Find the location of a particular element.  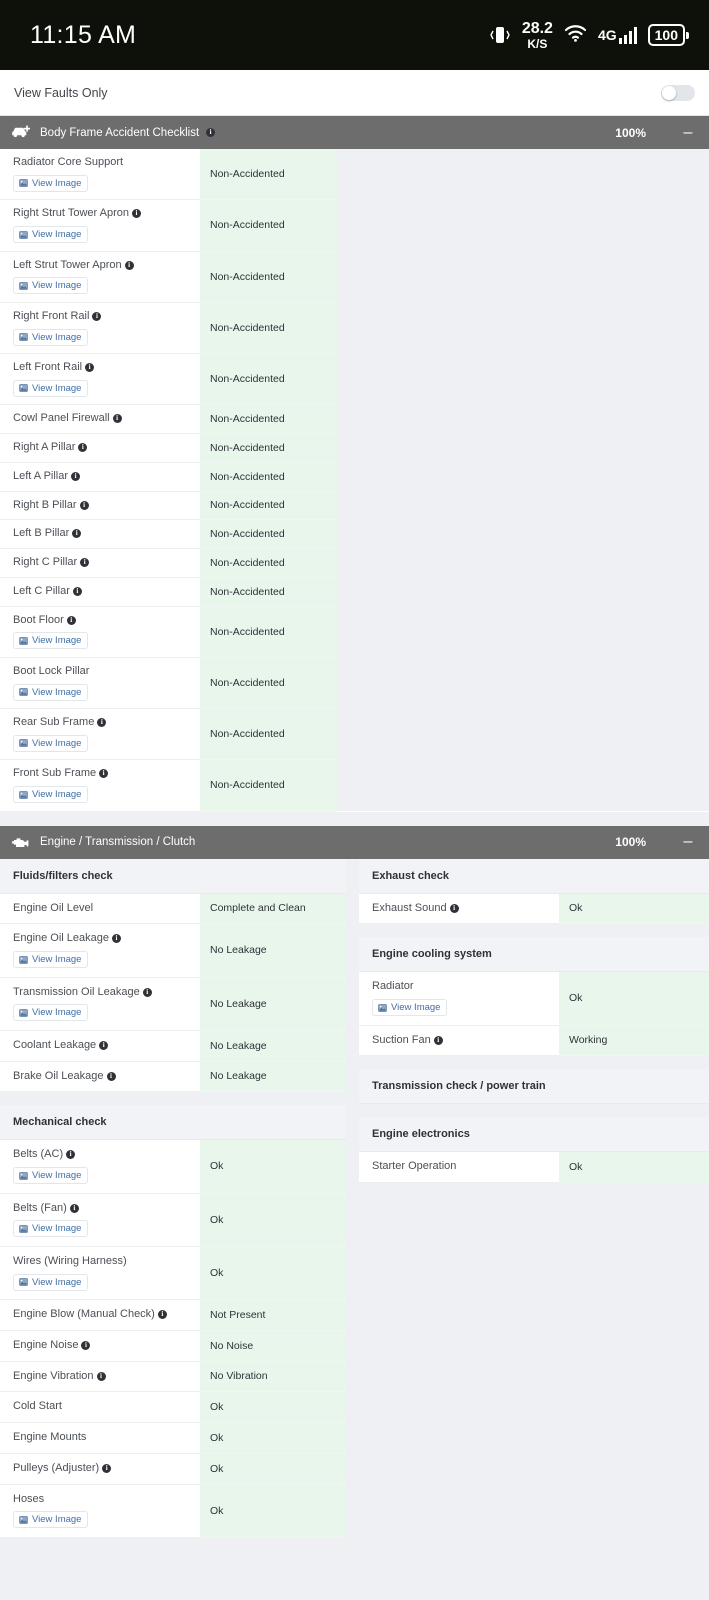

section-header-body-frame-accident-checklist: Body Frame Accident Checklist i 100% – is located at coordinates (354, 132).